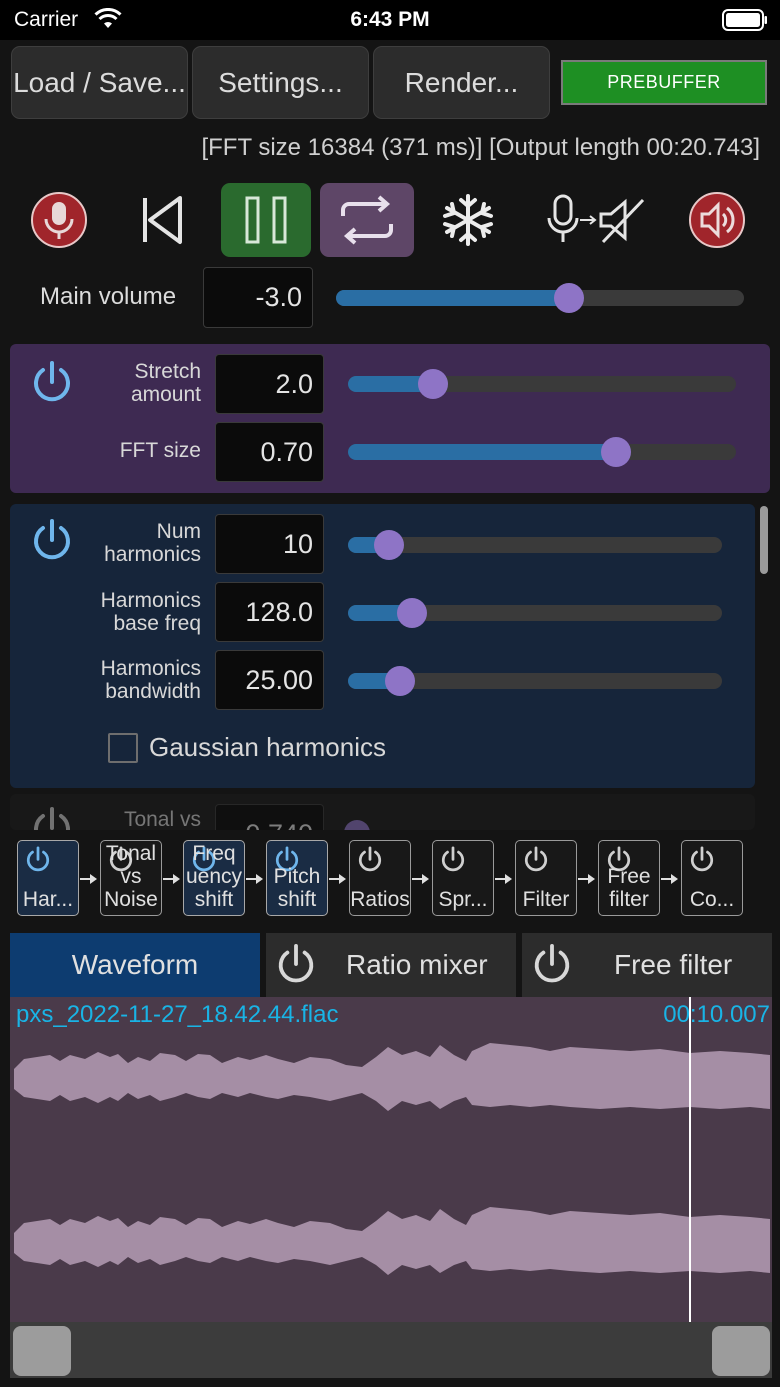 This screenshot has width=780, height=1387. Describe the element at coordinates (546, 899) in the screenshot. I see `chain-node-label: Filter` at that location.